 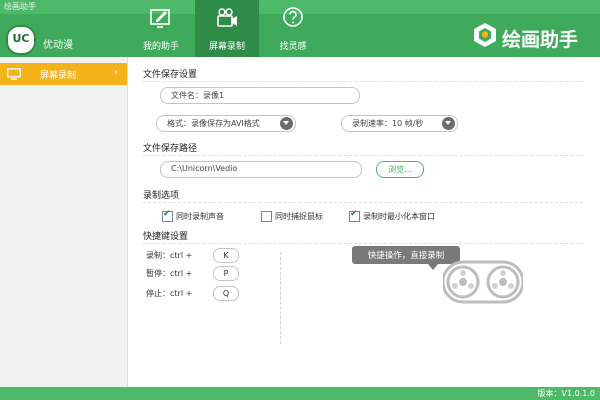 What do you see at coordinates (58, 45) in the screenshot?
I see `user-name: 优动漫` at bounding box center [58, 45].